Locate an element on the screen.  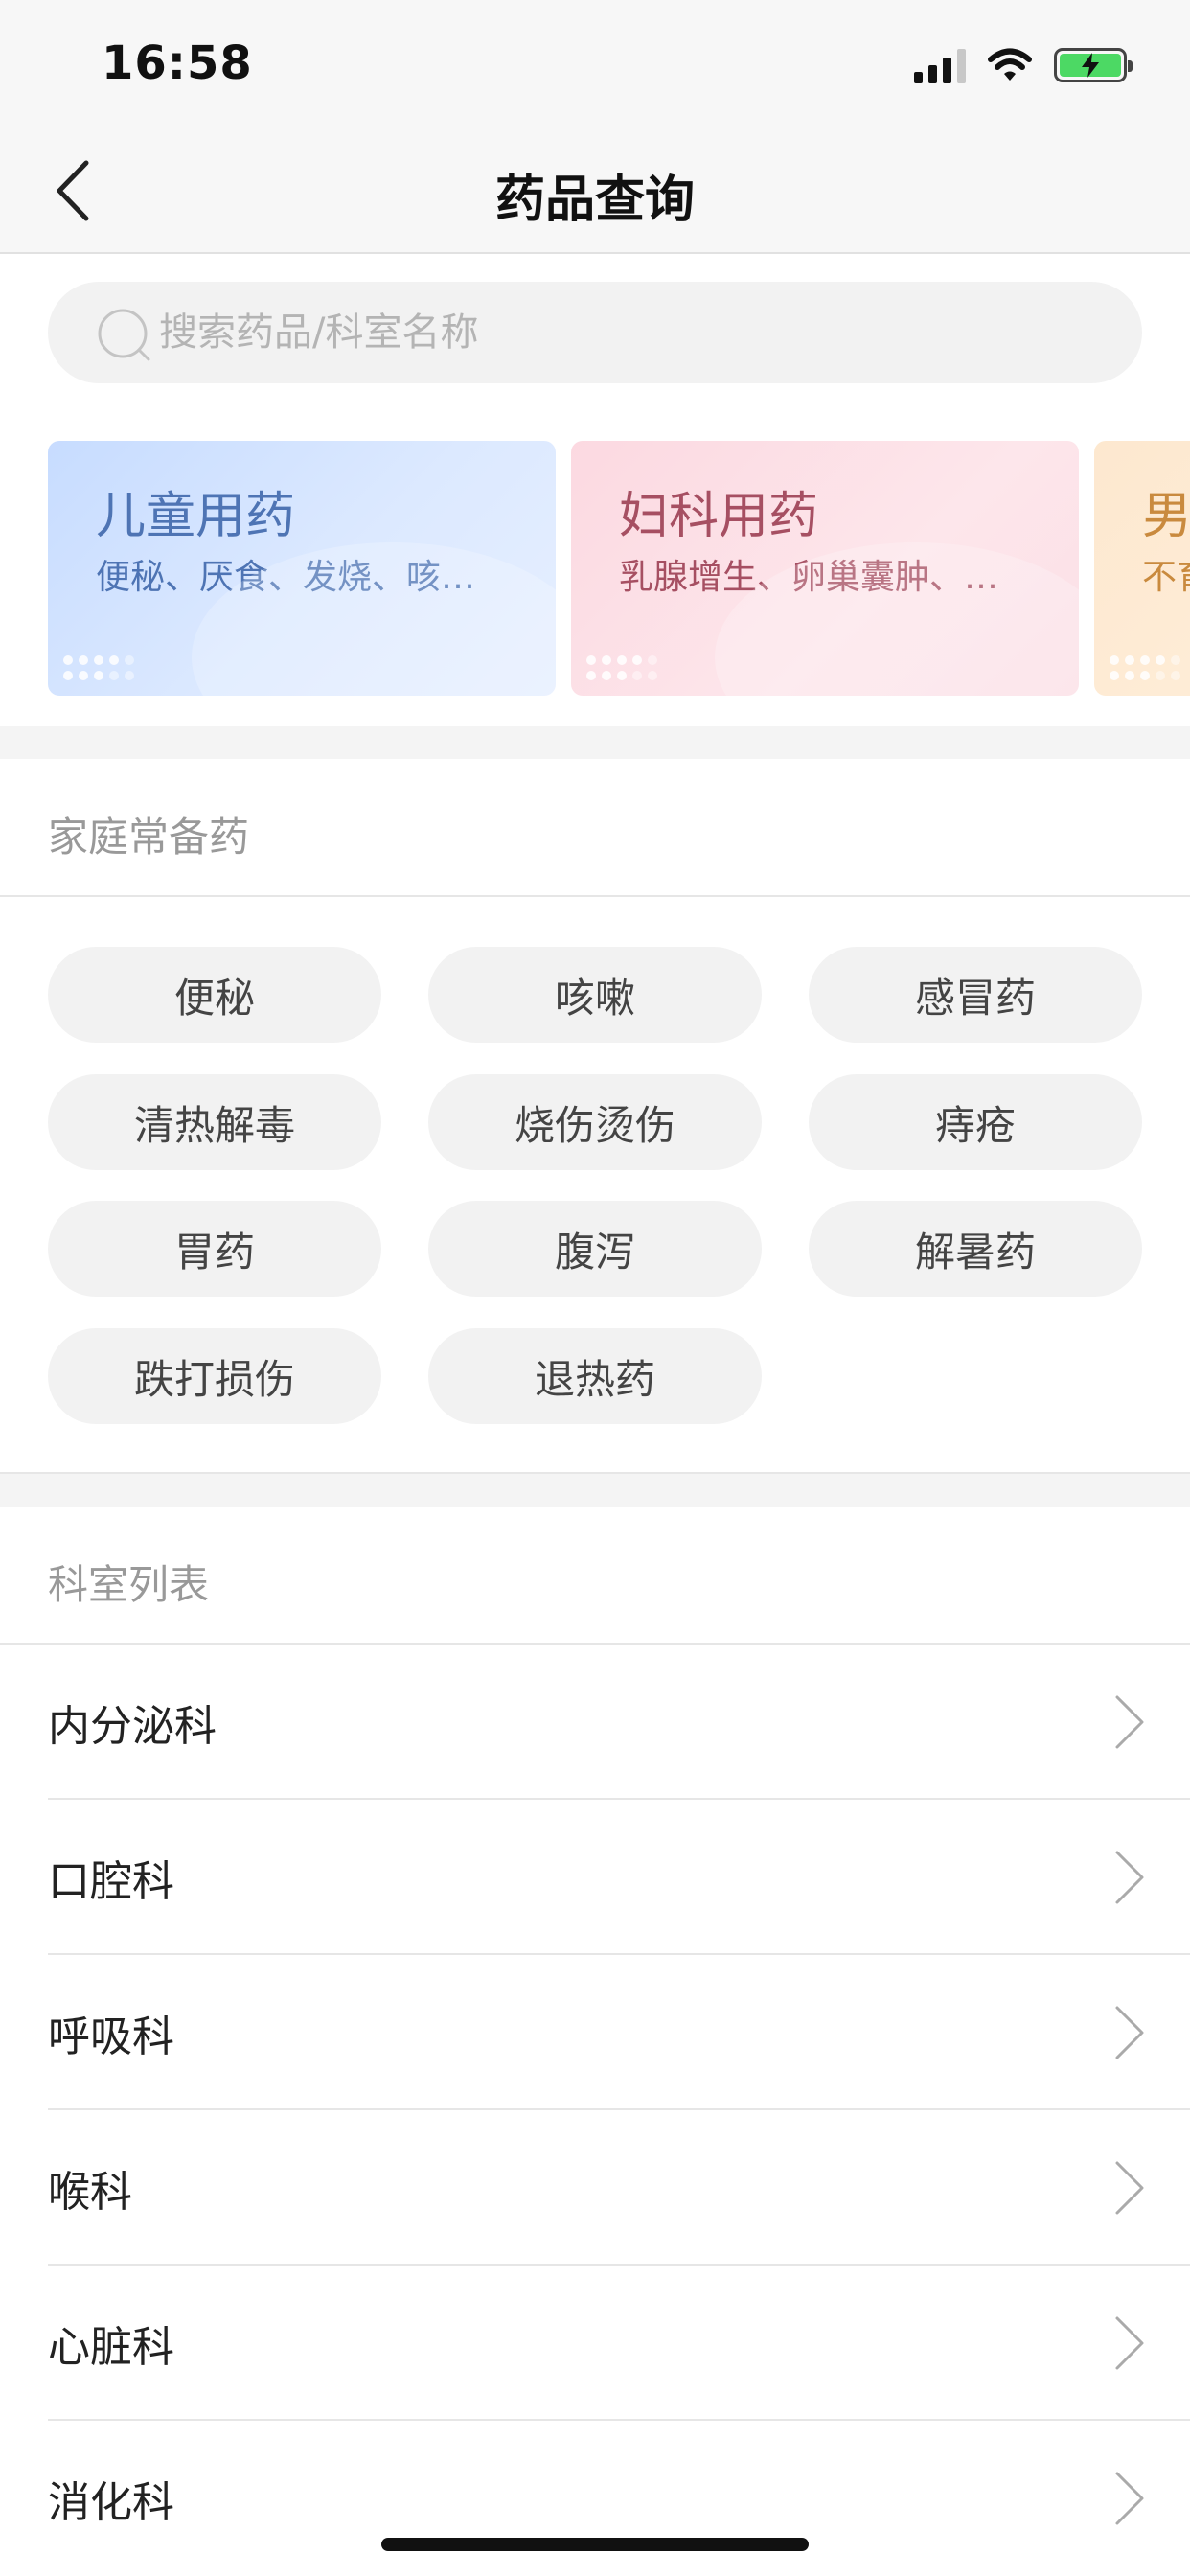
status-time: 16:58 is located at coordinates (178, 63).